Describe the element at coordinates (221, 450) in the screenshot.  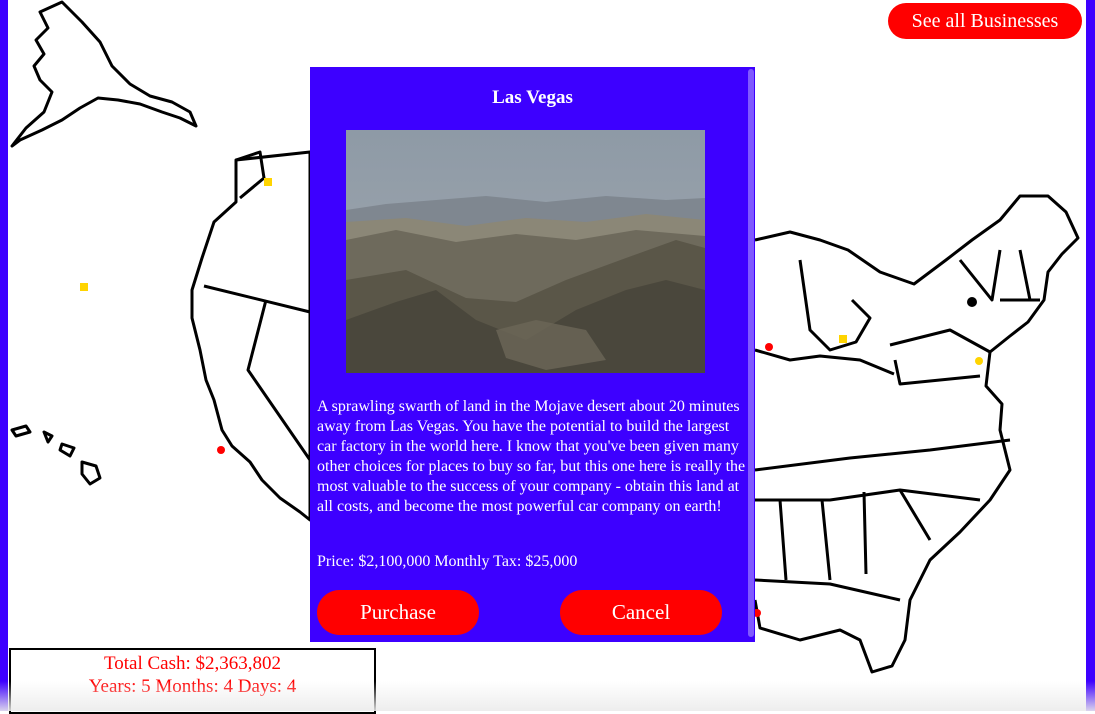
I see `marker-los-angeles` at that location.